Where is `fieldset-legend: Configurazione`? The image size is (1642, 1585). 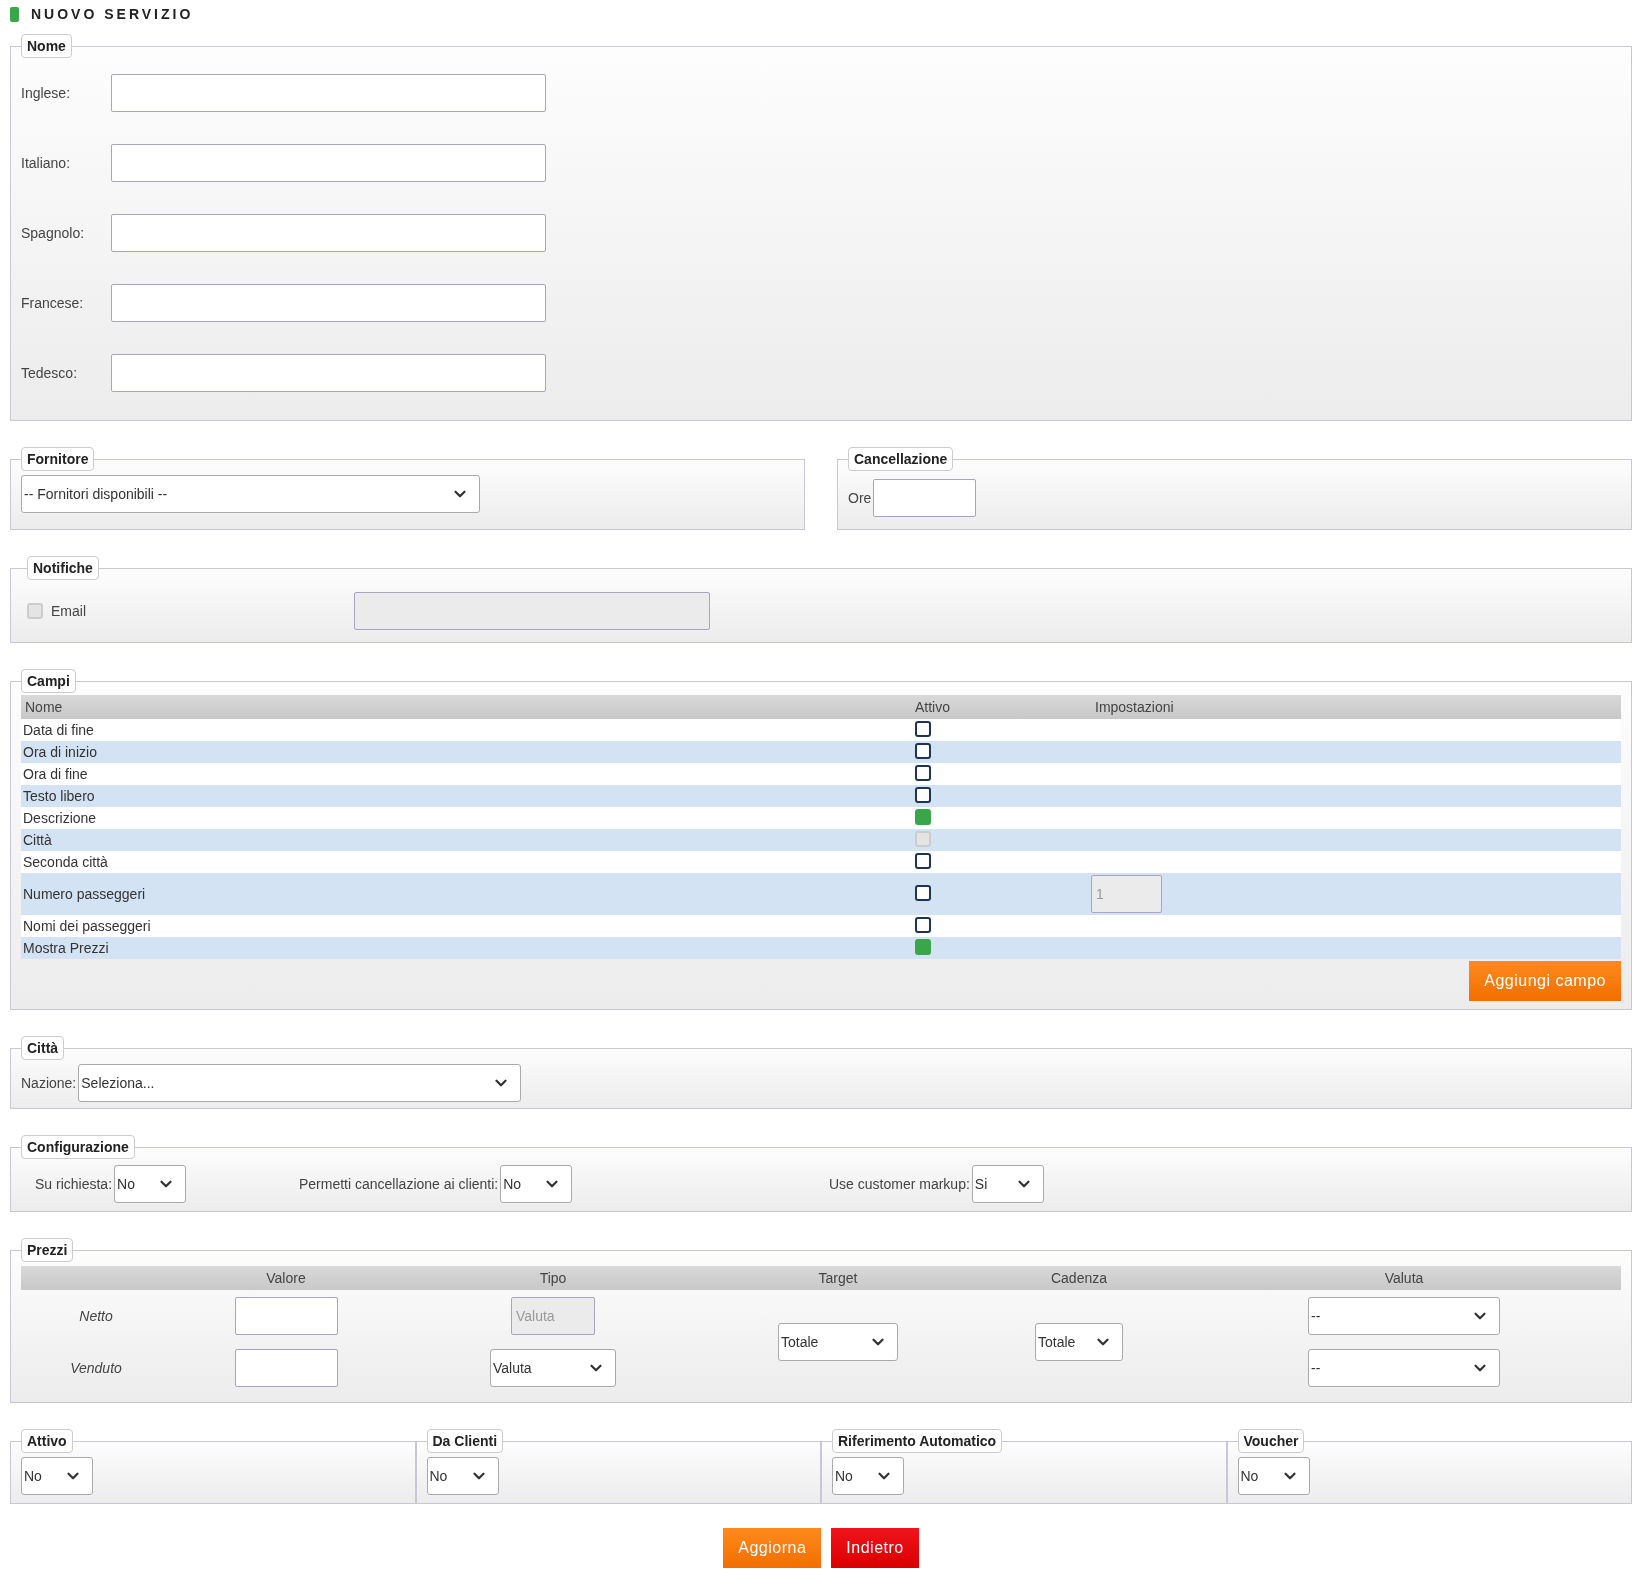
fieldset-legend: Configurazione is located at coordinates (78, 1147).